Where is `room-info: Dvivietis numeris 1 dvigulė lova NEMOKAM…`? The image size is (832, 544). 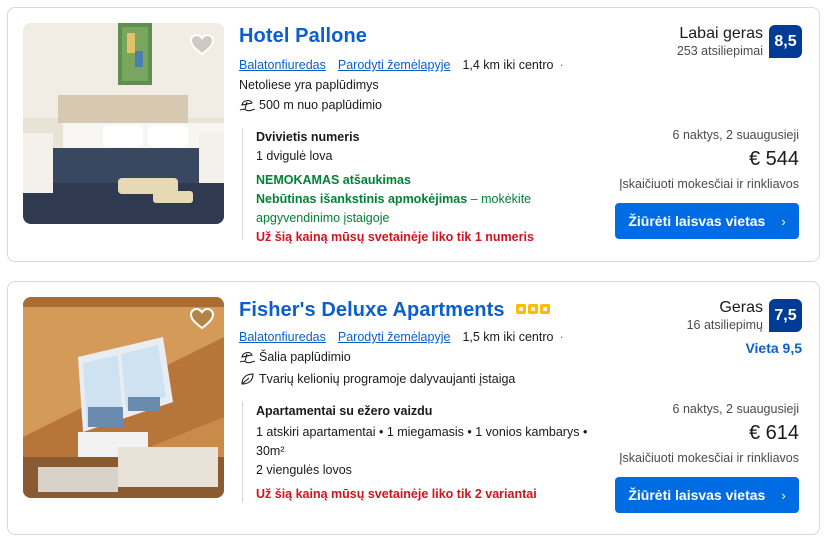
room-info: Dvivietis numeris 1 dvigulė lova NEMOKAM… is located at coordinates (422, 186).